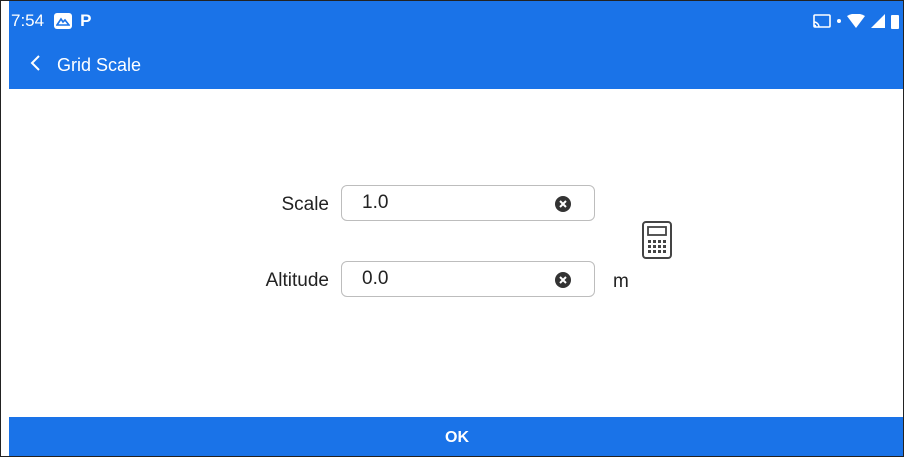  What do you see at coordinates (456, 65) in the screenshot?
I see `app-bar: Grid Scale` at bounding box center [456, 65].